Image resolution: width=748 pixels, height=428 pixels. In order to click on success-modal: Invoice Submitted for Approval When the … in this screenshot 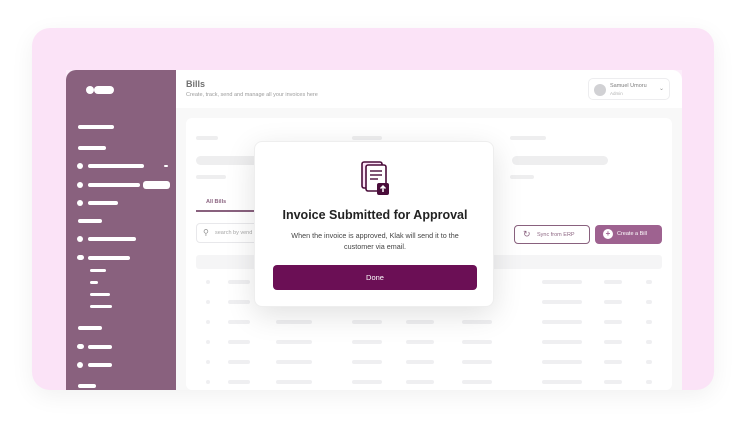, I will do `click(374, 224)`.